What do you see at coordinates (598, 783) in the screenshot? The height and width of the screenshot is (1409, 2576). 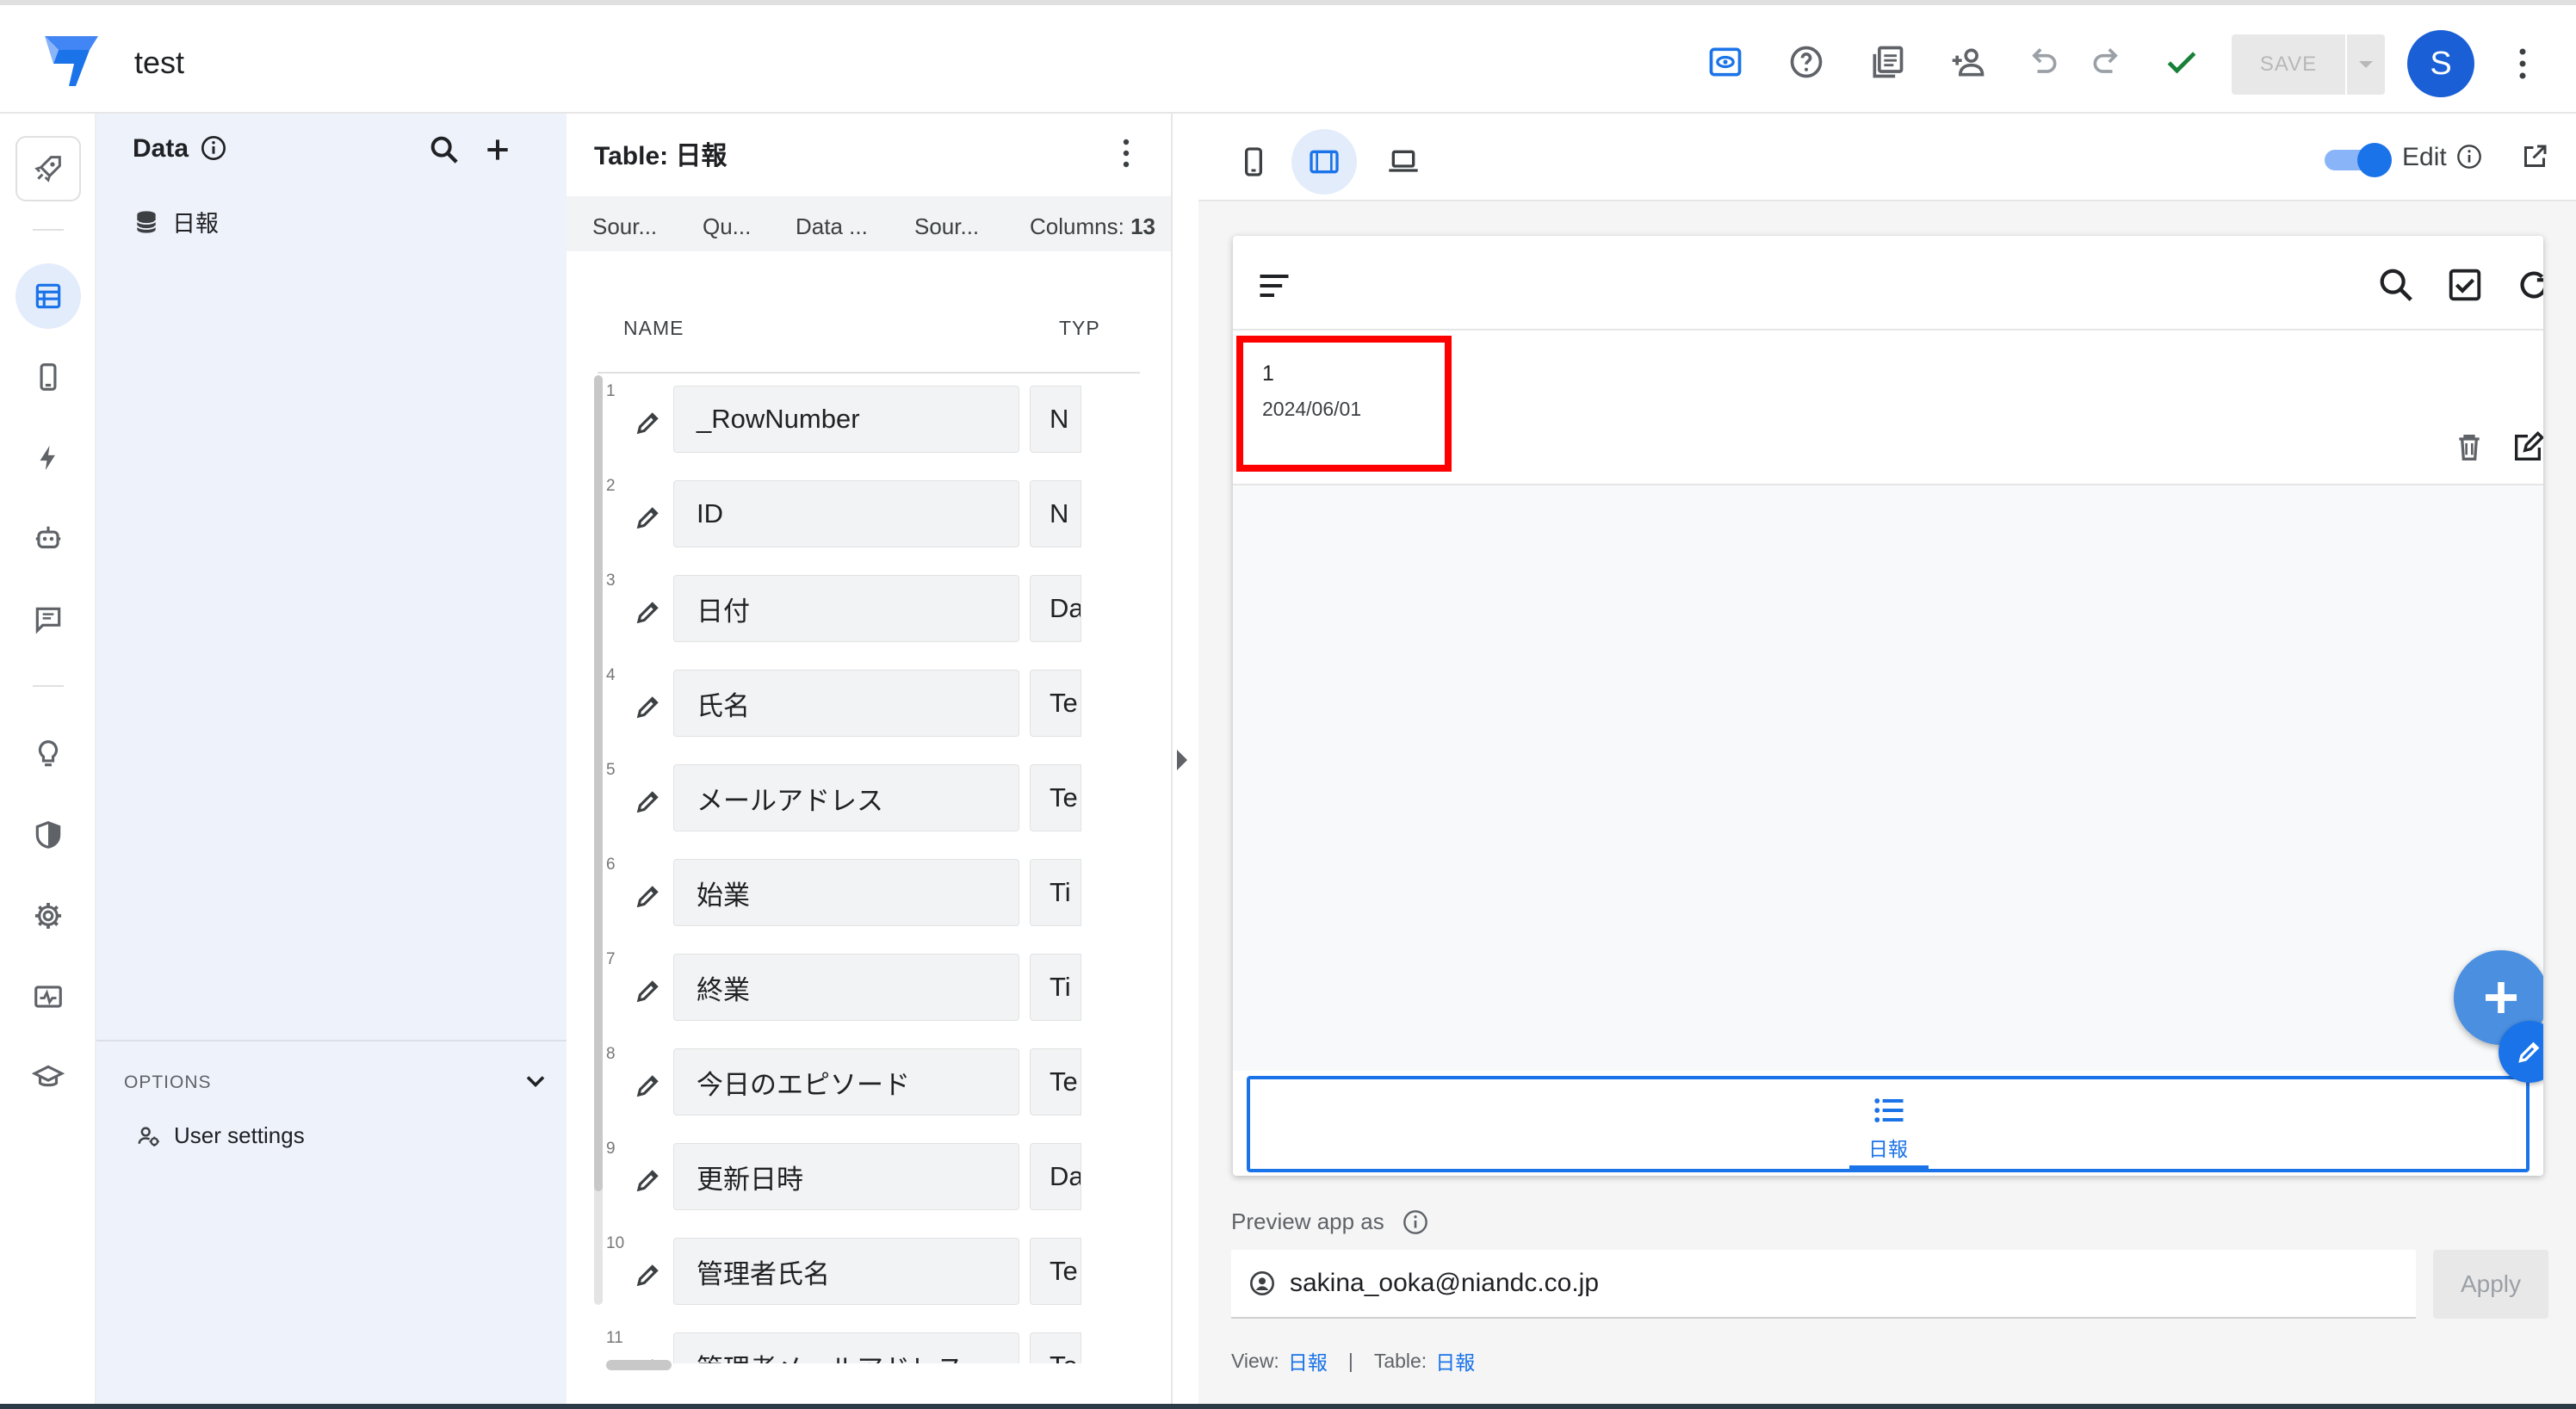 I see `scrollbar-thumb` at bounding box center [598, 783].